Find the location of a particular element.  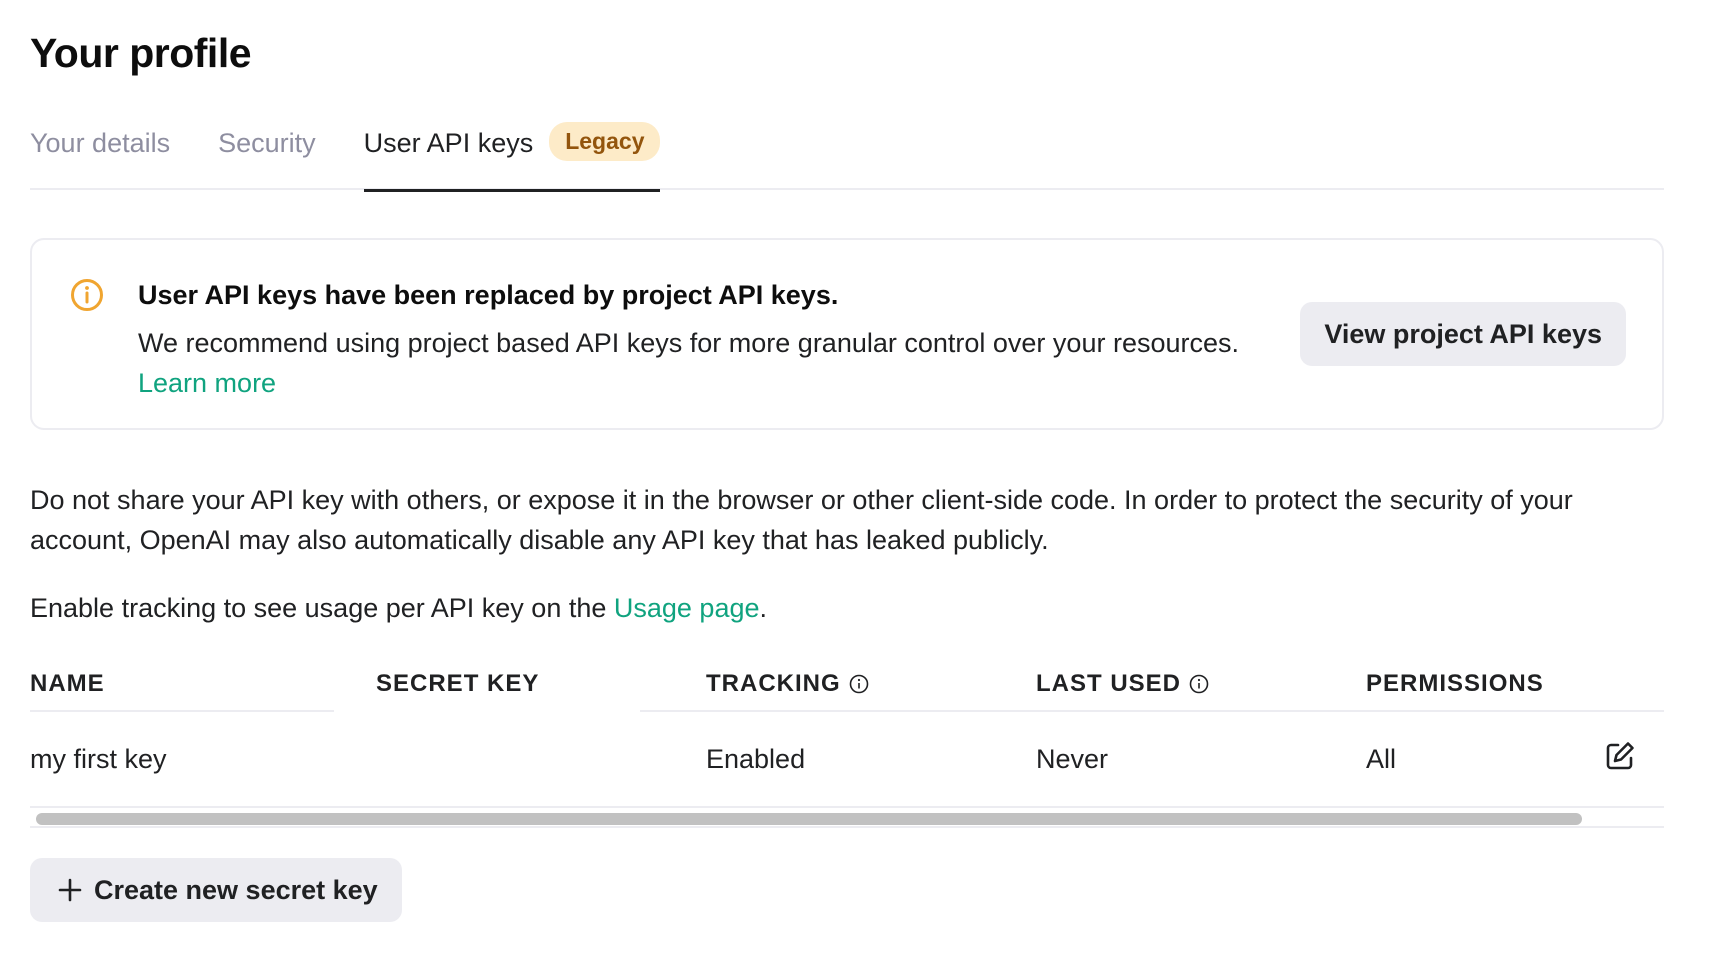

column-header-name: NAME is located at coordinates (67, 684).